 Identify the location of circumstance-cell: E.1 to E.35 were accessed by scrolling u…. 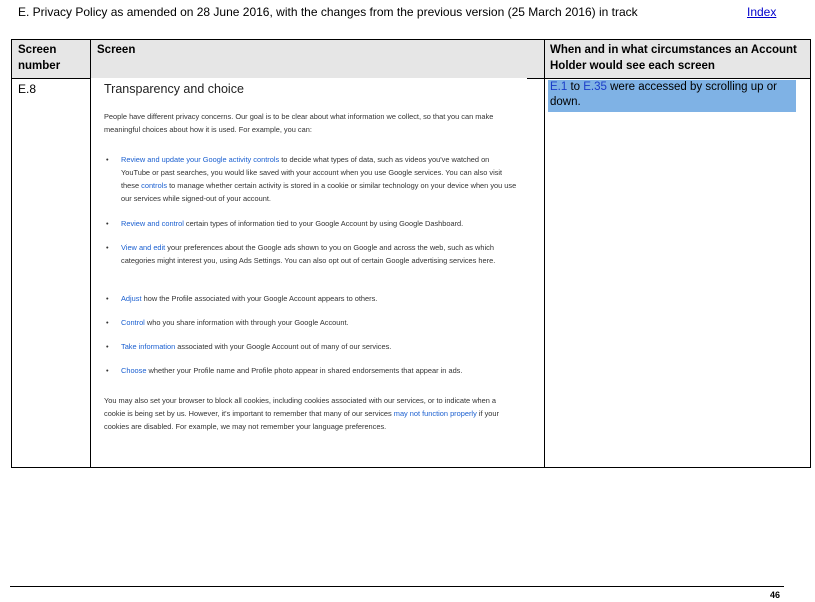
(672, 96).